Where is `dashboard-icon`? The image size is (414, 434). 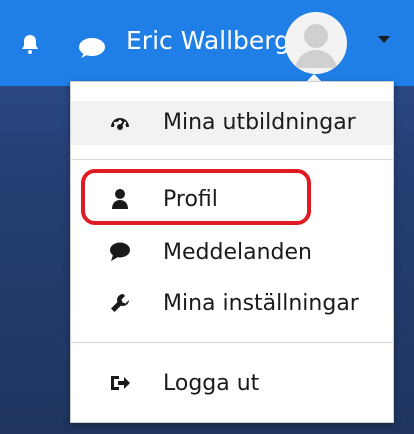 dashboard-icon is located at coordinates (120, 124).